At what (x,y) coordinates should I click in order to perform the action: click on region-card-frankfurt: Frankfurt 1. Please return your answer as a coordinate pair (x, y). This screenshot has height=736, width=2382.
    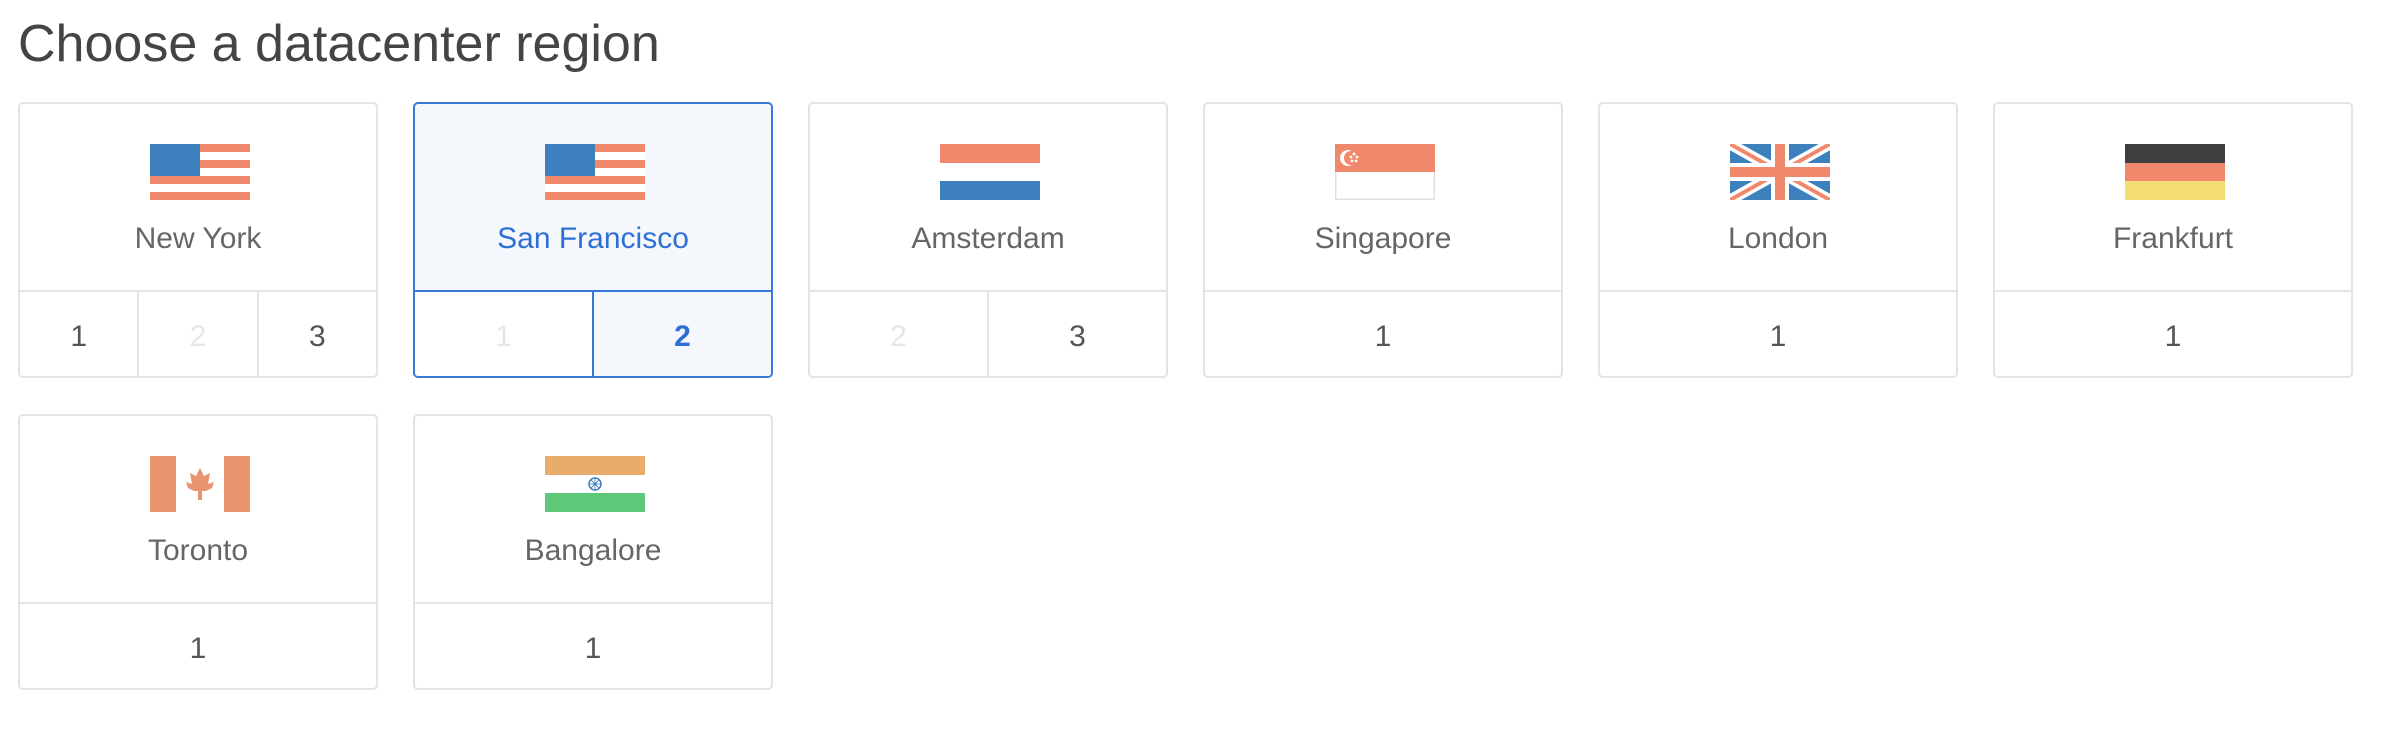
    Looking at the image, I should click on (2173, 240).